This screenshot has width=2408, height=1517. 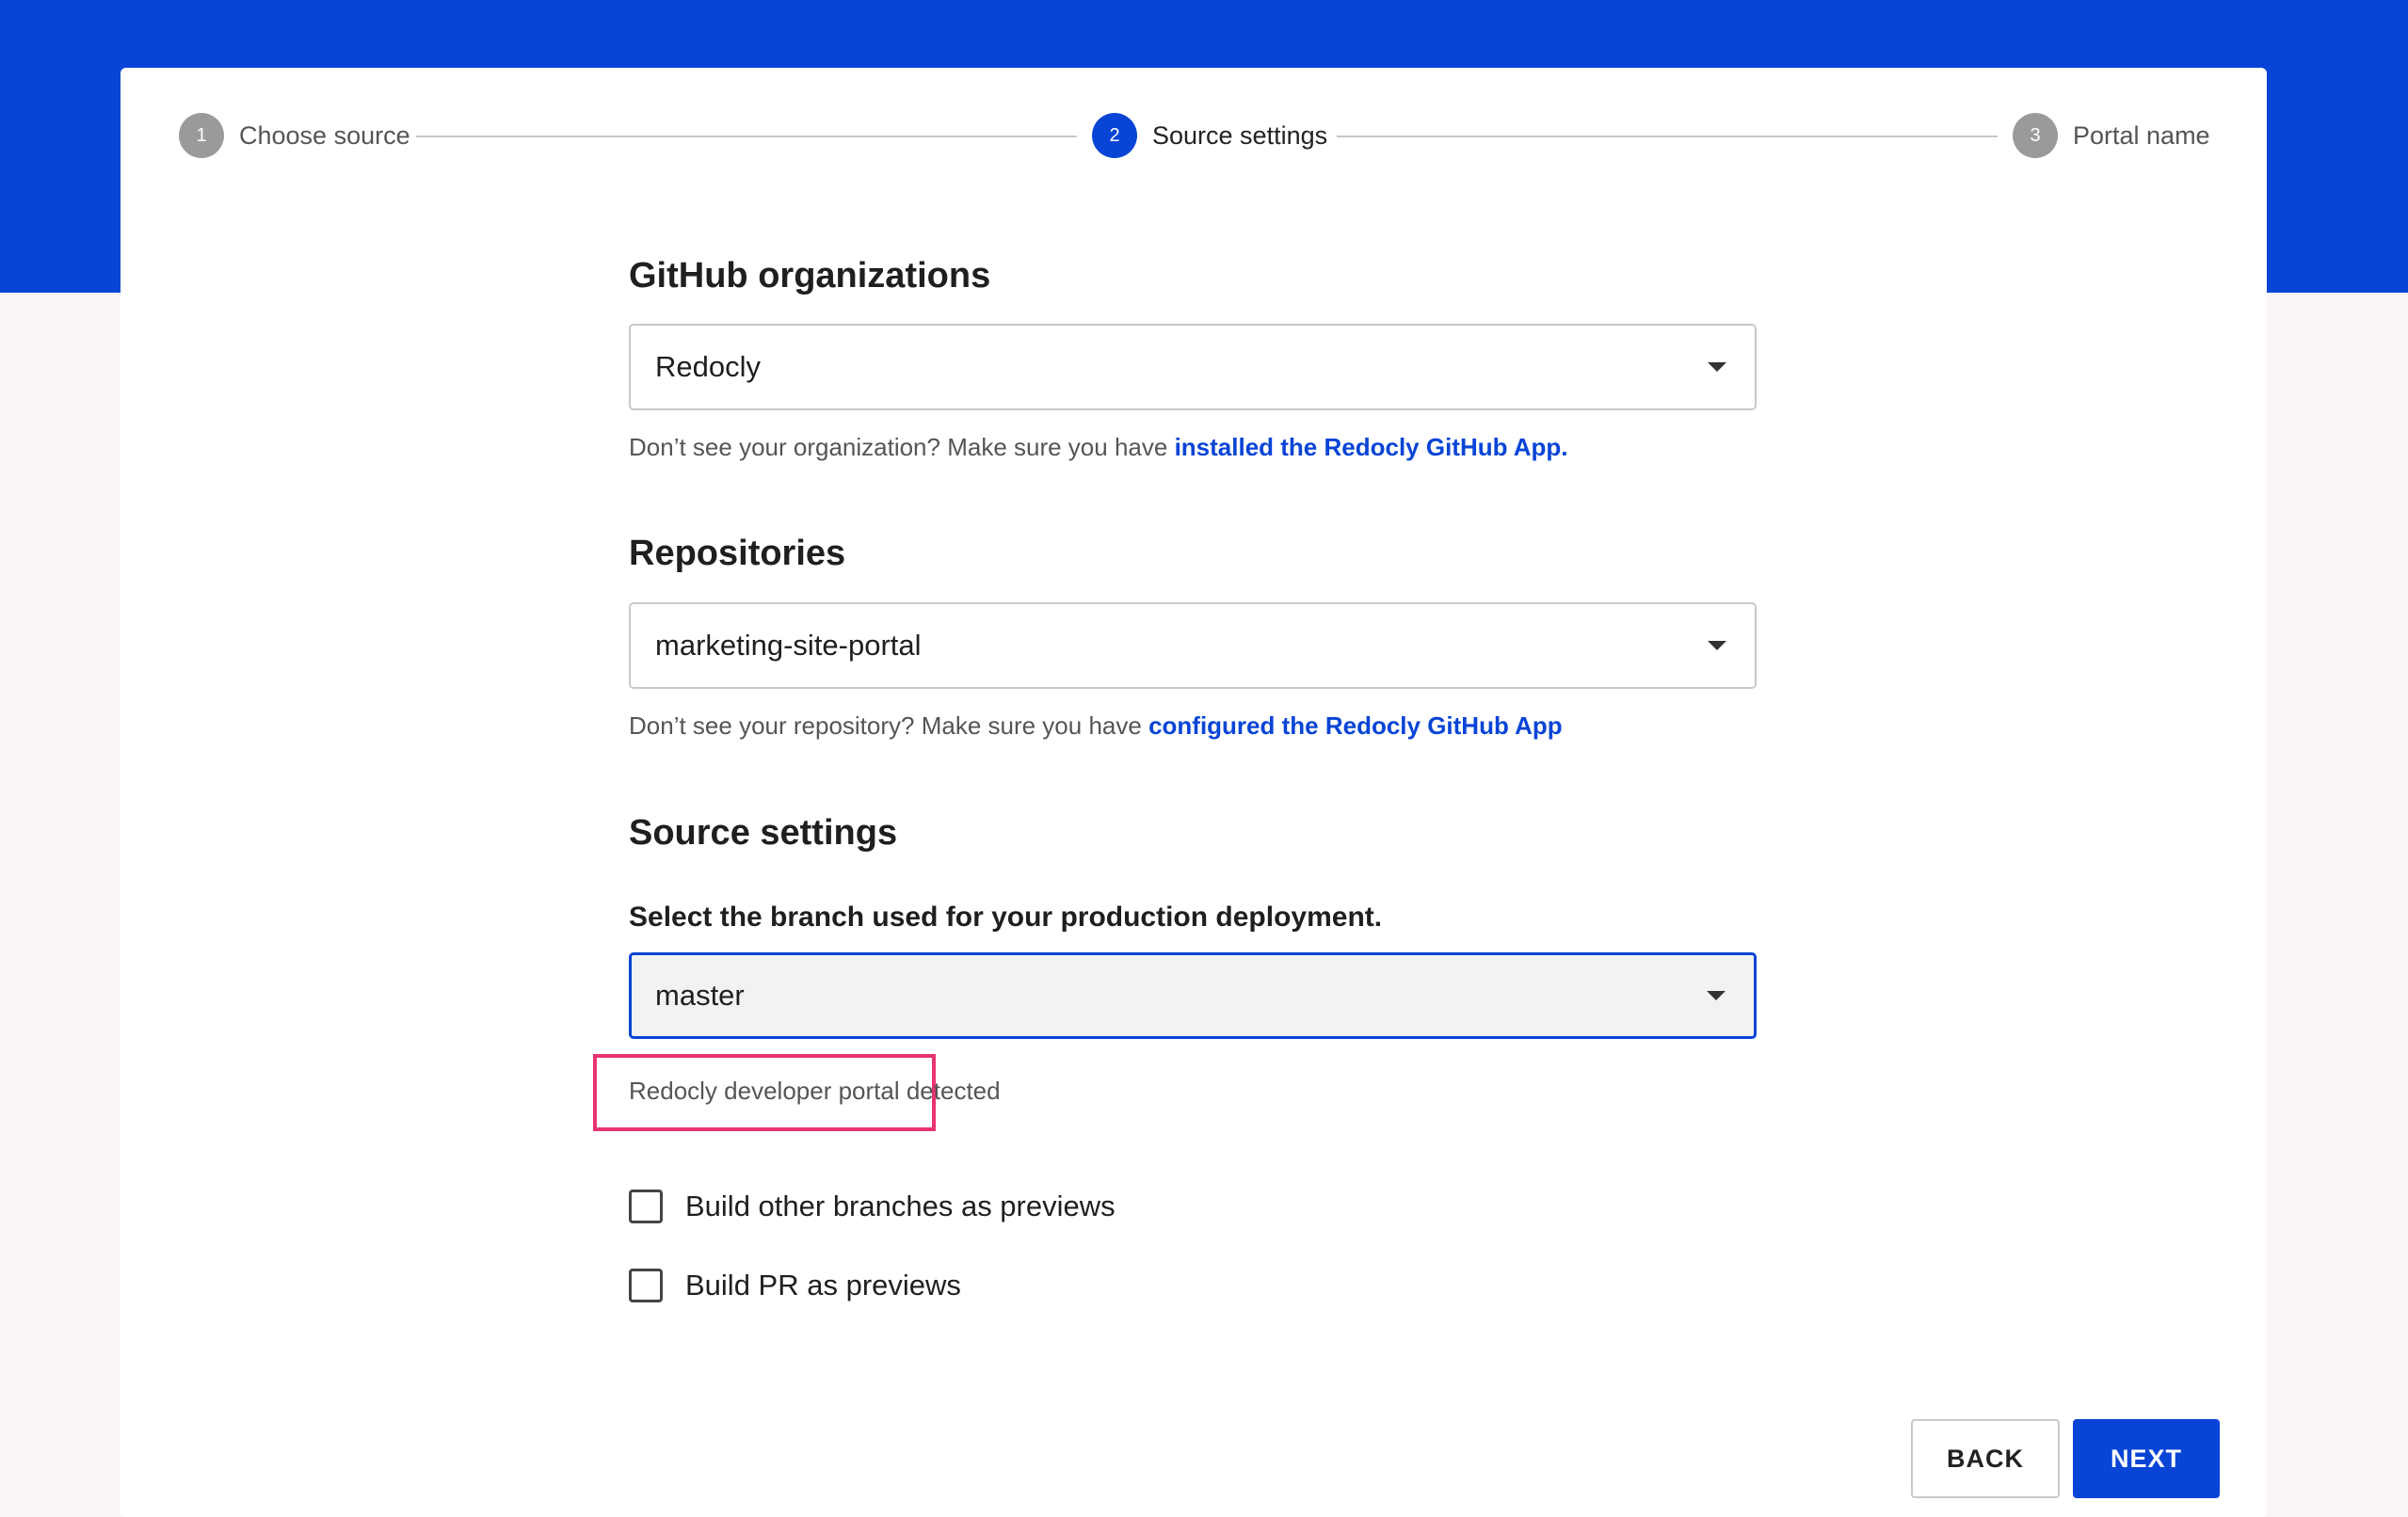 I want to click on step-label: Portal name, so click(x=2141, y=135).